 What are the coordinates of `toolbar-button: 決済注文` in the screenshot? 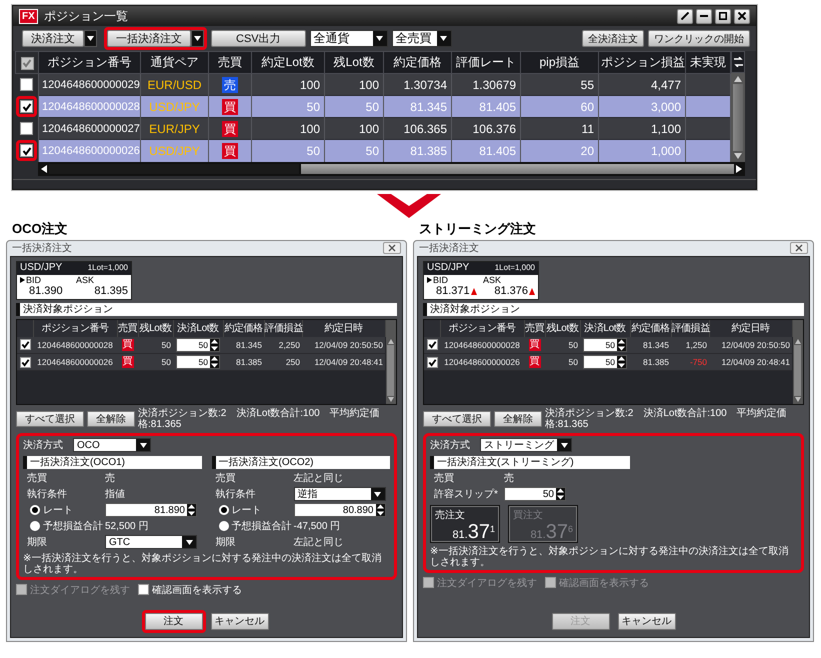 It's located at (53, 38).